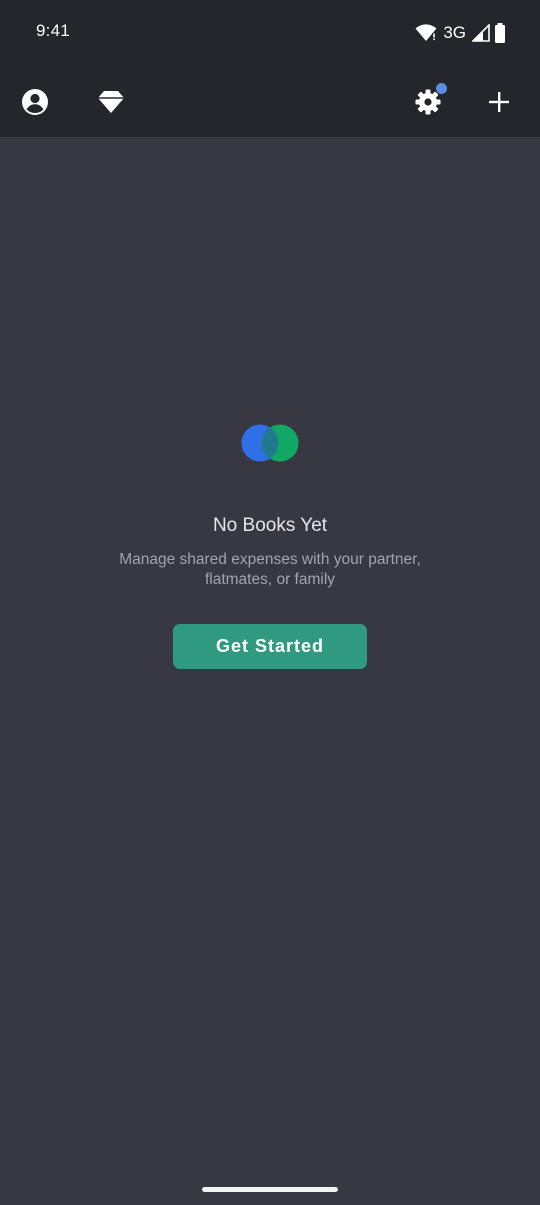 The width and height of the screenshot is (540, 1205). Describe the element at coordinates (270, 443) in the screenshot. I see `app-logo-icon` at that location.